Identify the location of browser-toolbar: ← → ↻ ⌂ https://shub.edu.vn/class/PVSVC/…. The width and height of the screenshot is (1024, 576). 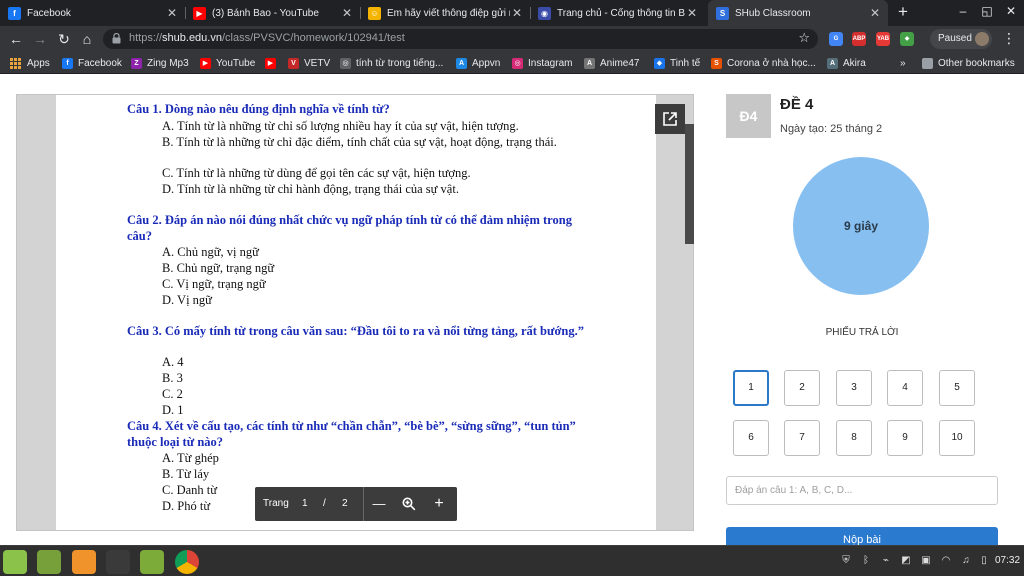
(512, 39).